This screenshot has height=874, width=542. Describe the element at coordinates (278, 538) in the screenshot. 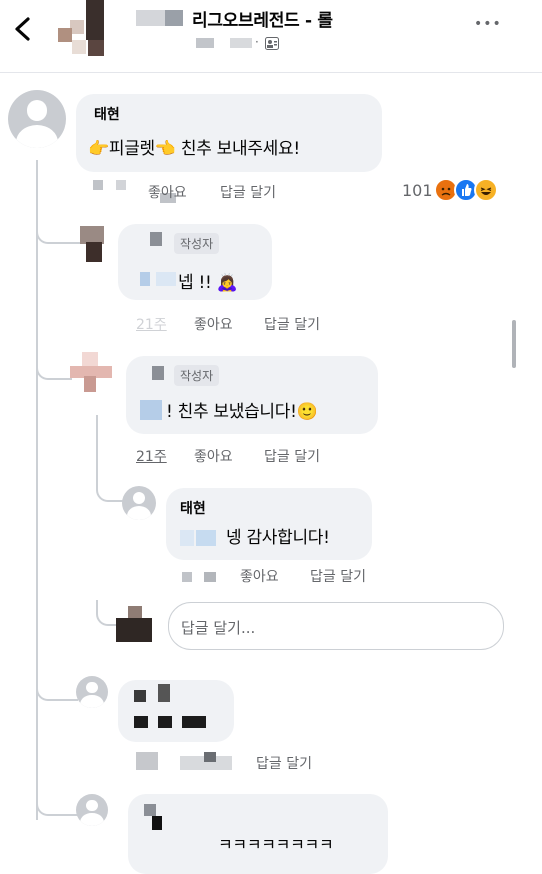

I see `comment-text: 넹 감사합니다!` at that location.